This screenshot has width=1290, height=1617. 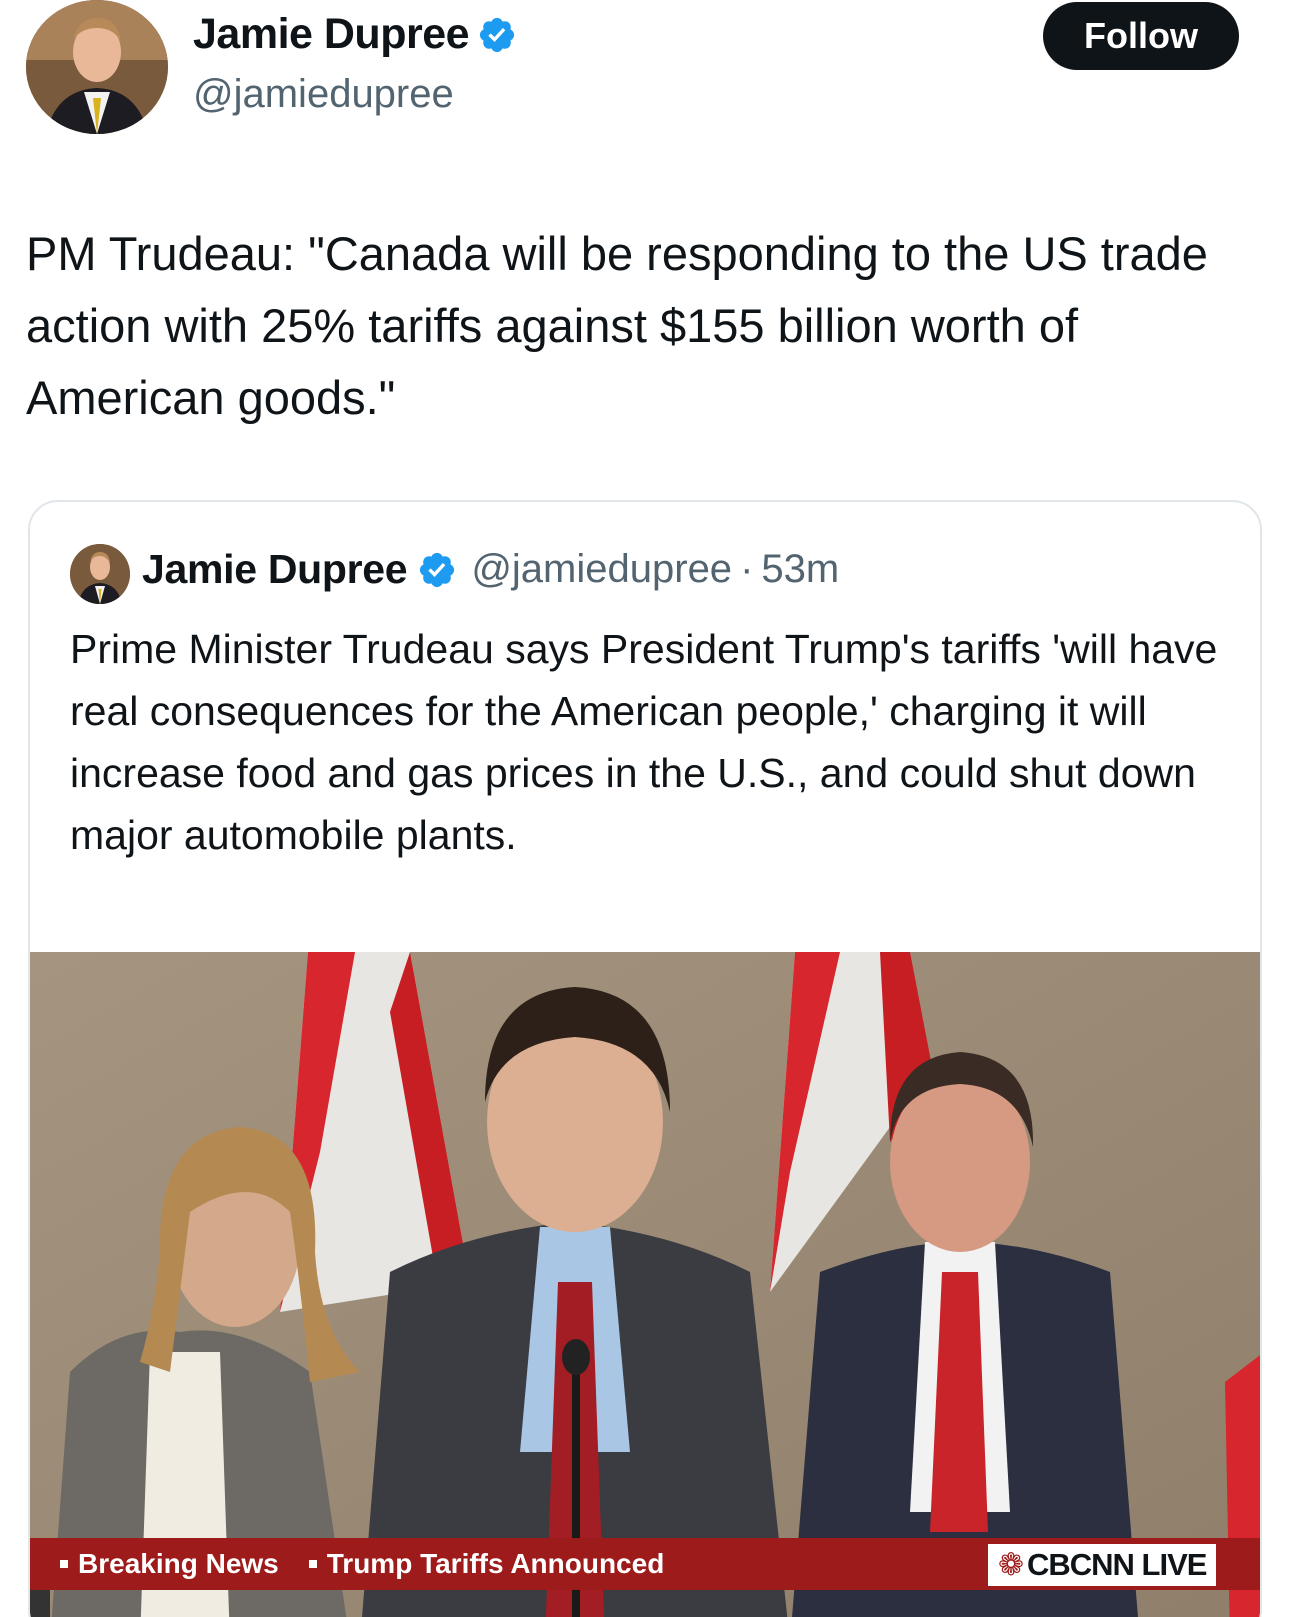 I want to click on quoted-author-handle: @jamiedupree, so click(x=601, y=569).